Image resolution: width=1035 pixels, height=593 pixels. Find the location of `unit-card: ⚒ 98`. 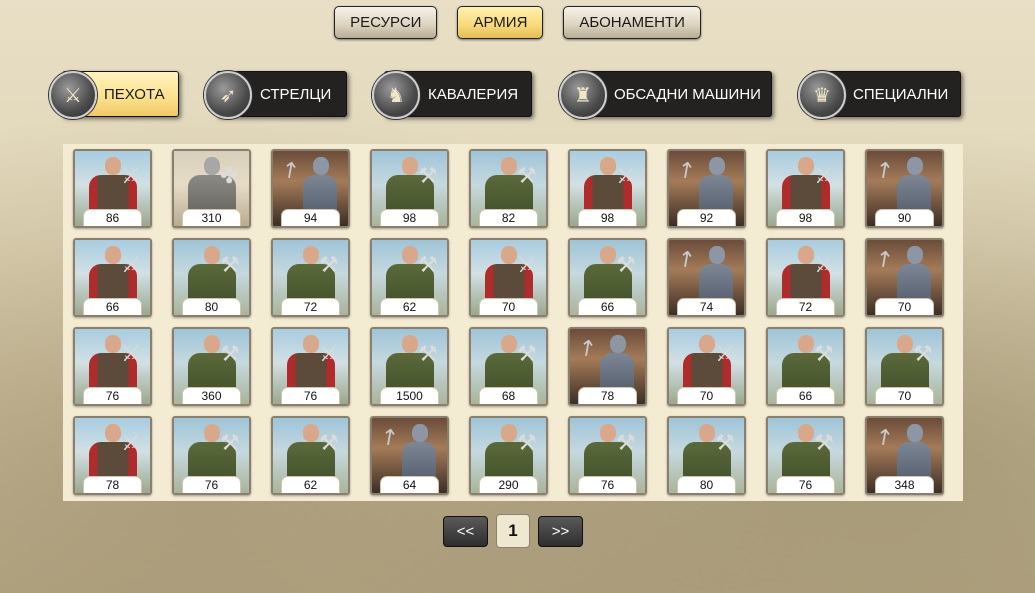

unit-card: ⚒ 98 is located at coordinates (409, 188).